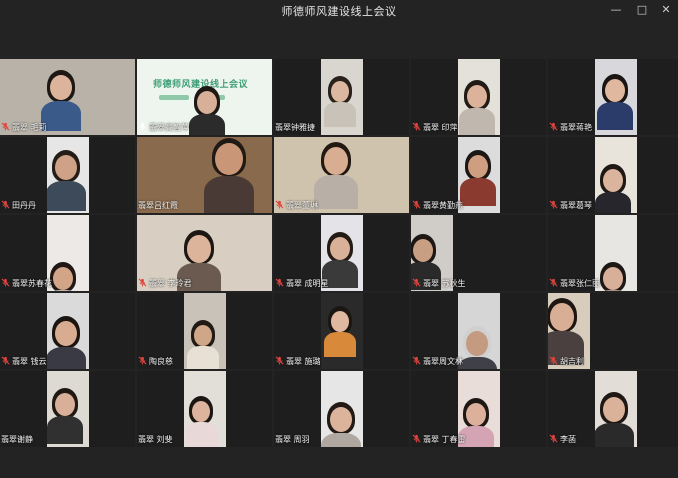 Image resolution: width=678 pixels, height=478 pixels. Describe the element at coordinates (440, 127) in the screenshot. I see `participant-name: 翡翠 印萍` at that location.